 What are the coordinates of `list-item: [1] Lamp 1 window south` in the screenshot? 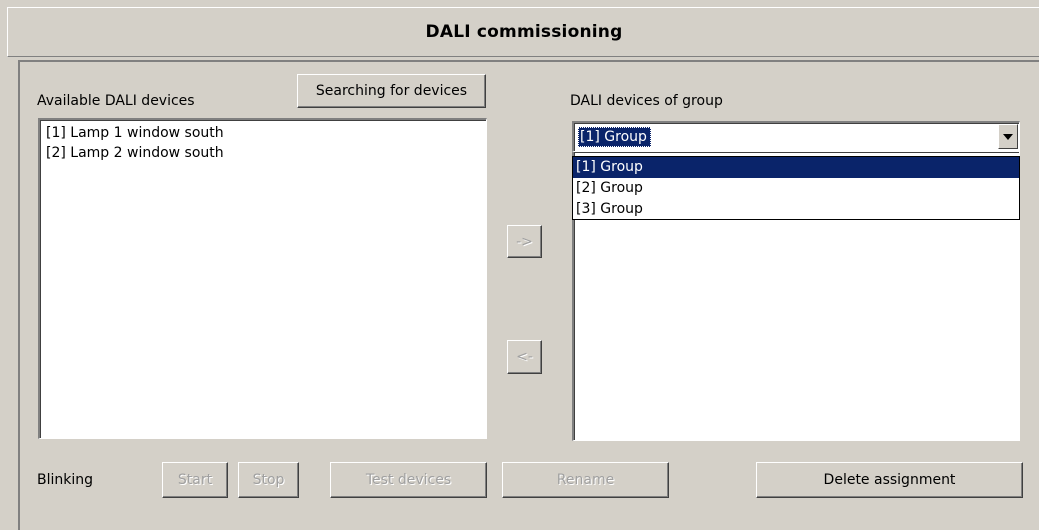 It's located at (263, 133).